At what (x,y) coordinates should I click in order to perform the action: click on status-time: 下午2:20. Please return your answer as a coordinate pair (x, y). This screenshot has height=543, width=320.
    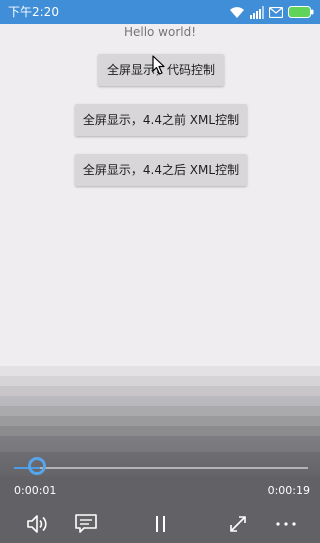
    Looking at the image, I should click on (33, 12).